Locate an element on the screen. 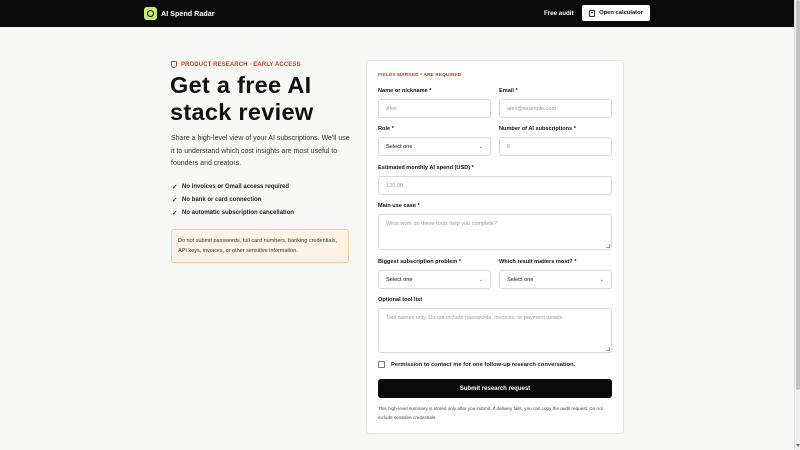 This screenshot has height=450, width=800. spend-label: Estimated monthly AI spend (USD) * is located at coordinates (426, 168).